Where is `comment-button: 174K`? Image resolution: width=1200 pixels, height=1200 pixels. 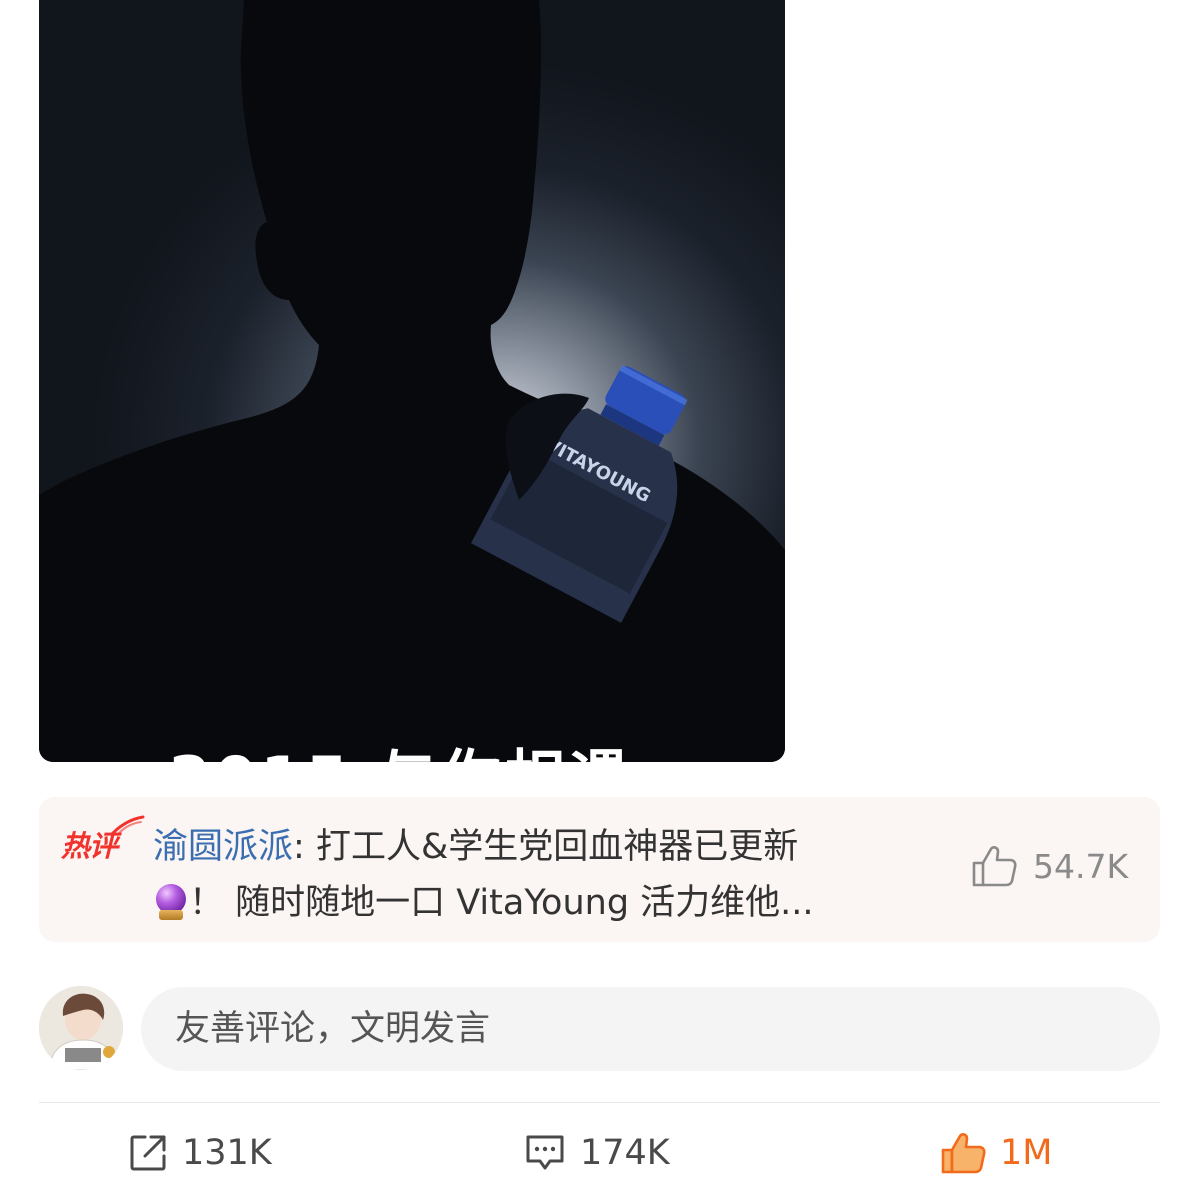
comment-button: 174K is located at coordinates (597, 1153).